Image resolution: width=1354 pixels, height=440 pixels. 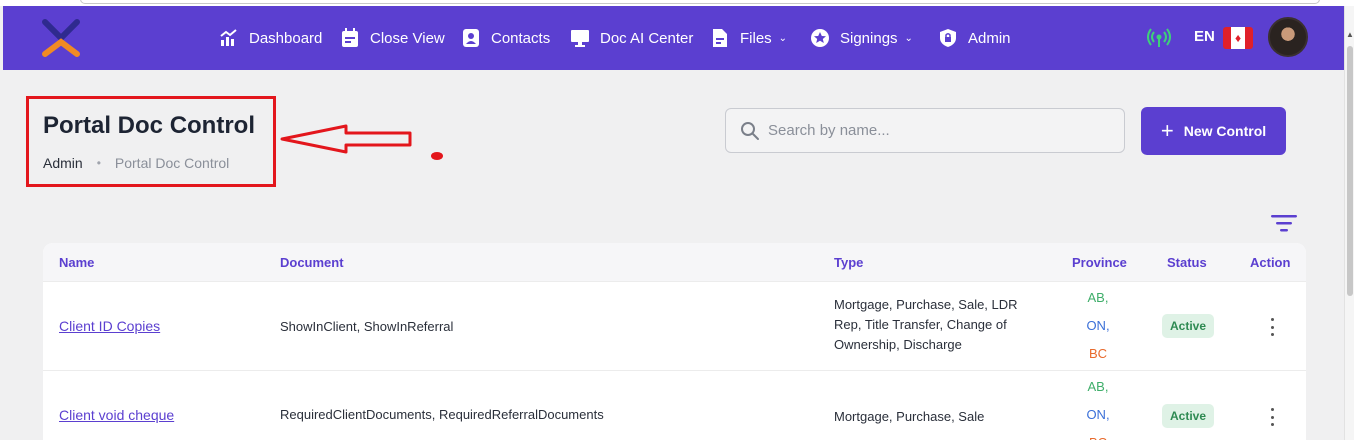 What do you see at coordinates (1284, 223) in the screenshot?
I see `filter-icon` at bounding box center [1284, 223].